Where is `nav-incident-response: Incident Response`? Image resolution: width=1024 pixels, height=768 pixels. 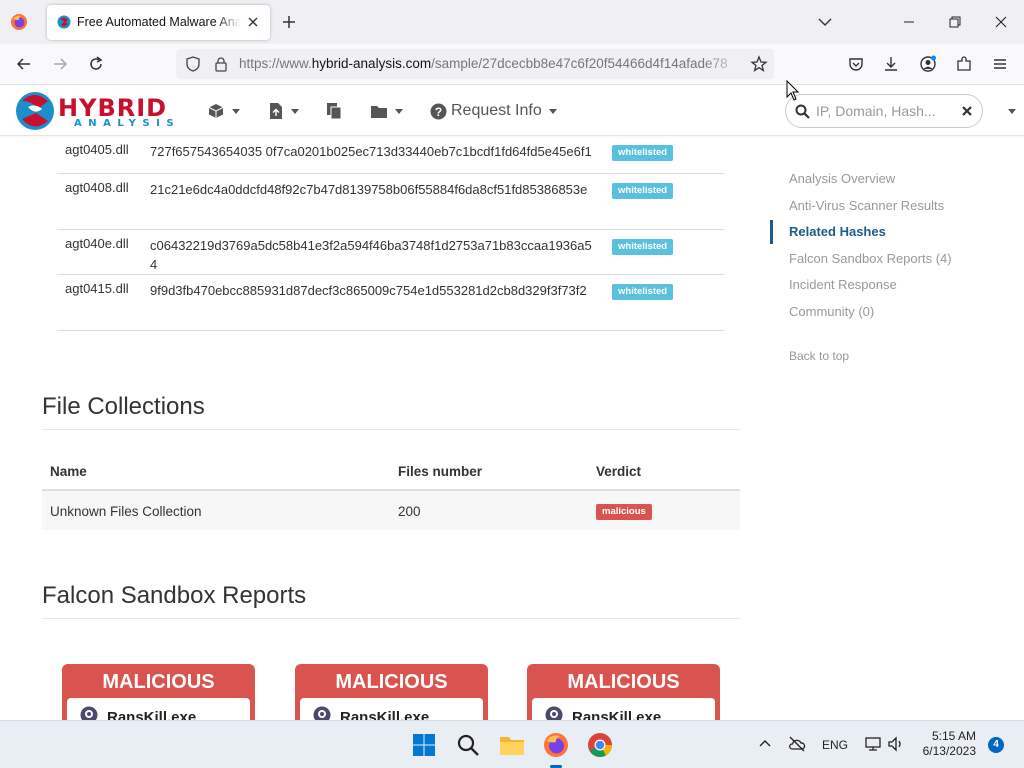 nav-incident-response: Incident Response is located at coordinates (885, 285).